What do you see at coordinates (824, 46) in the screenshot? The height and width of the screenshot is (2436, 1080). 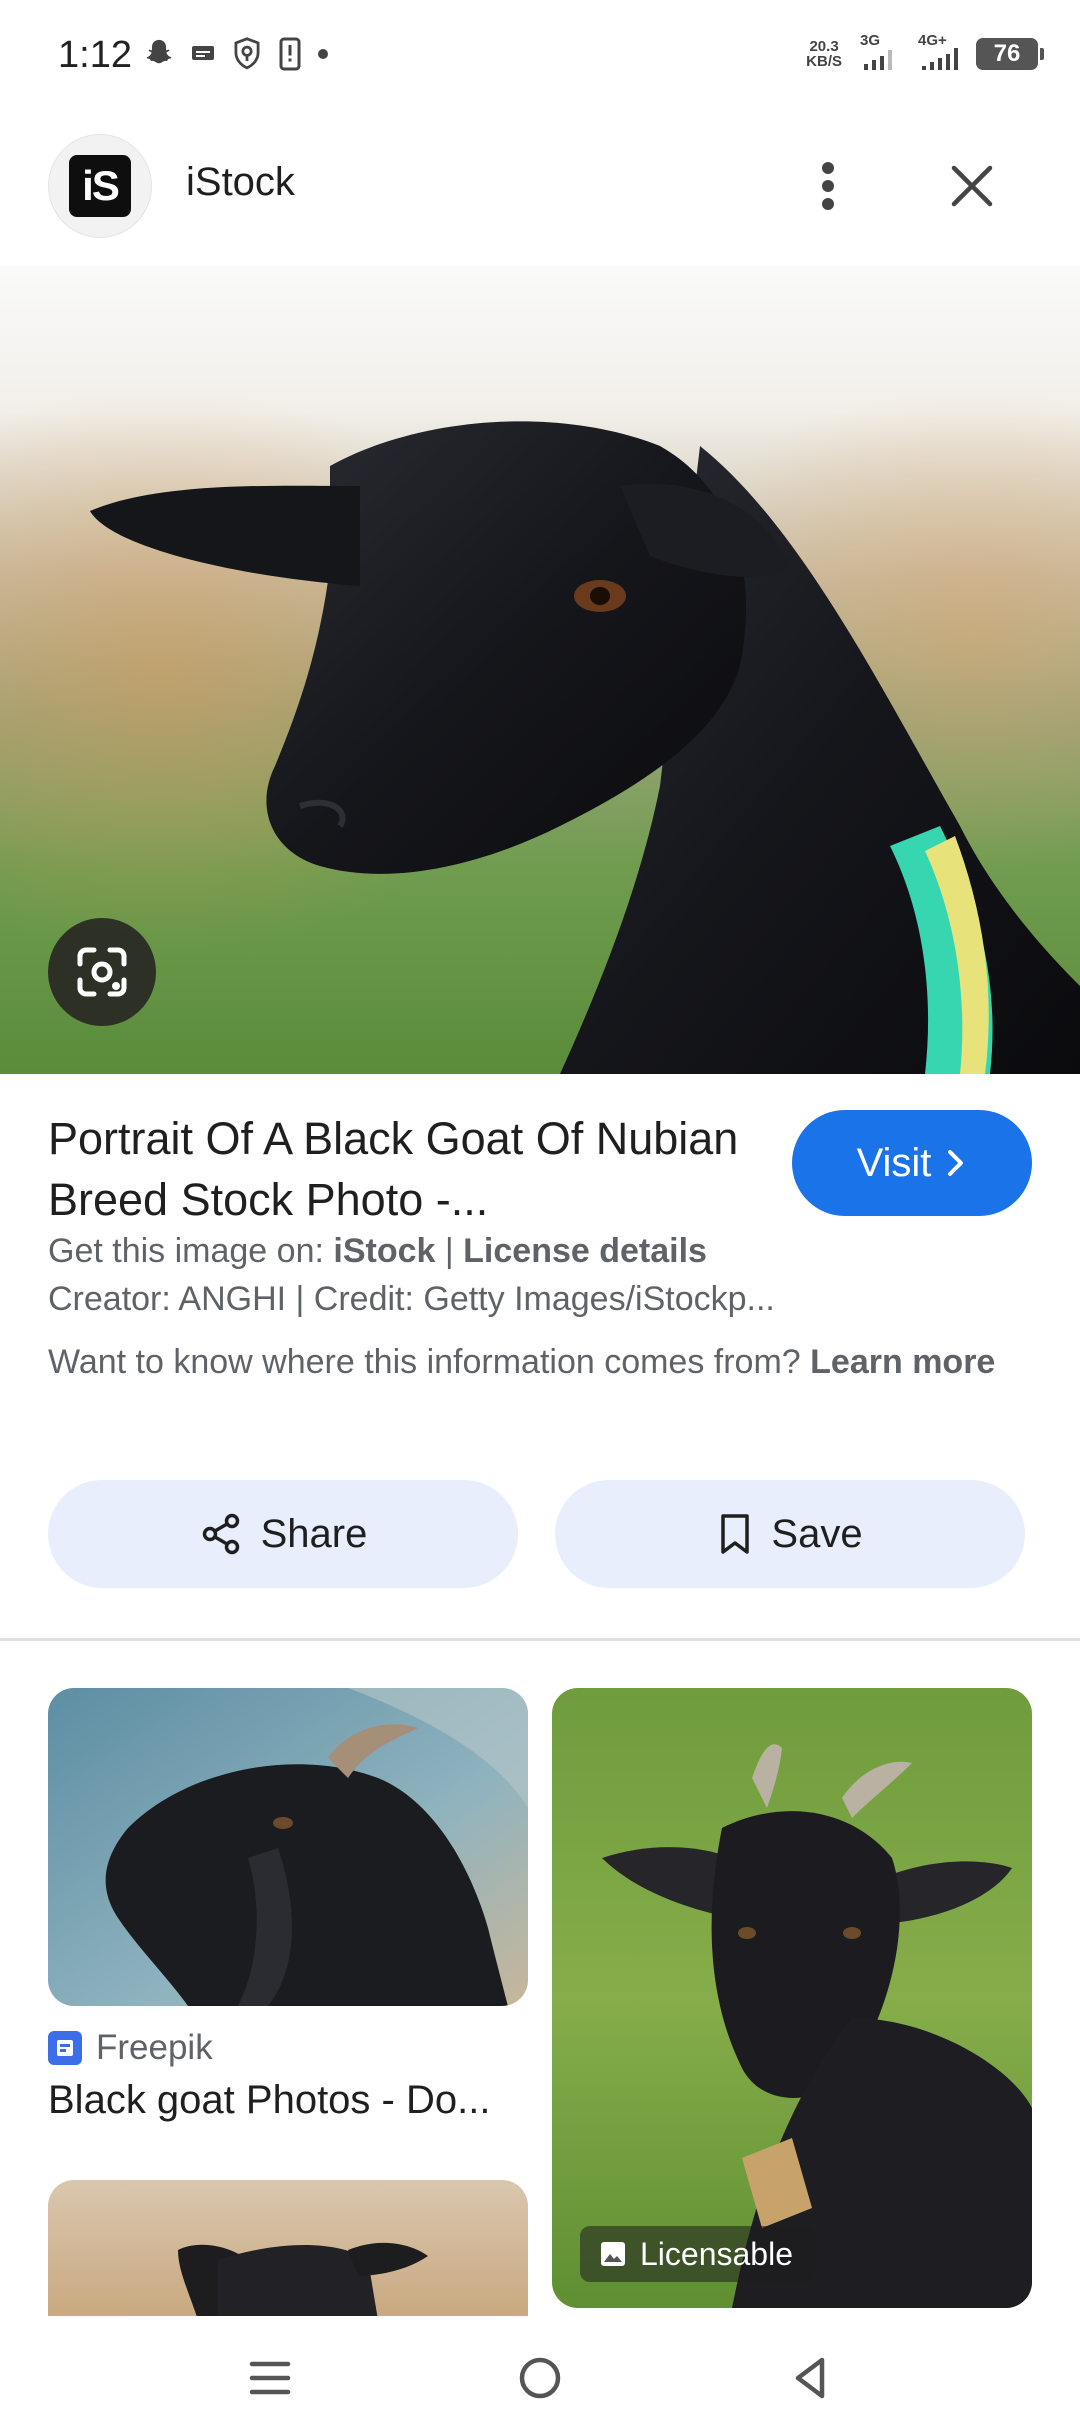 I see `network-speed-value: 20.3` at bounding box center [824, 46].